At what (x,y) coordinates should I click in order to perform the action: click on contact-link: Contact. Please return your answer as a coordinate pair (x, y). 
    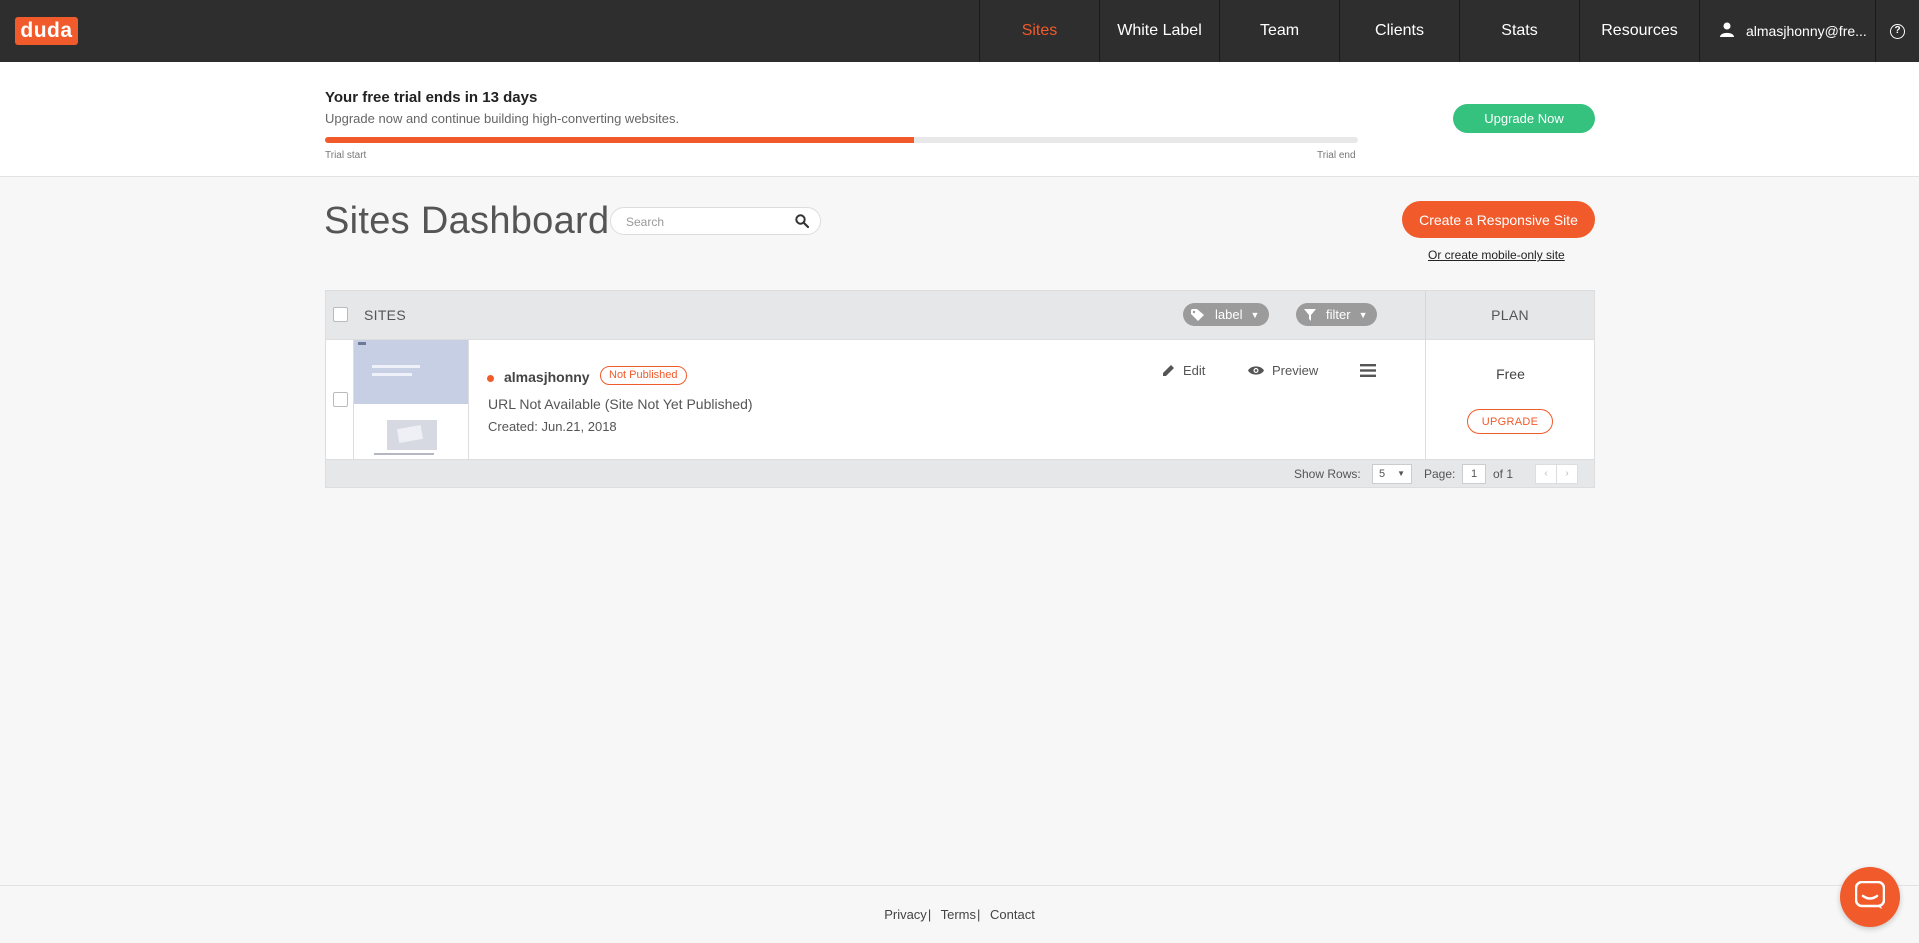
    Looking at the image, I should click on (1012, 914).